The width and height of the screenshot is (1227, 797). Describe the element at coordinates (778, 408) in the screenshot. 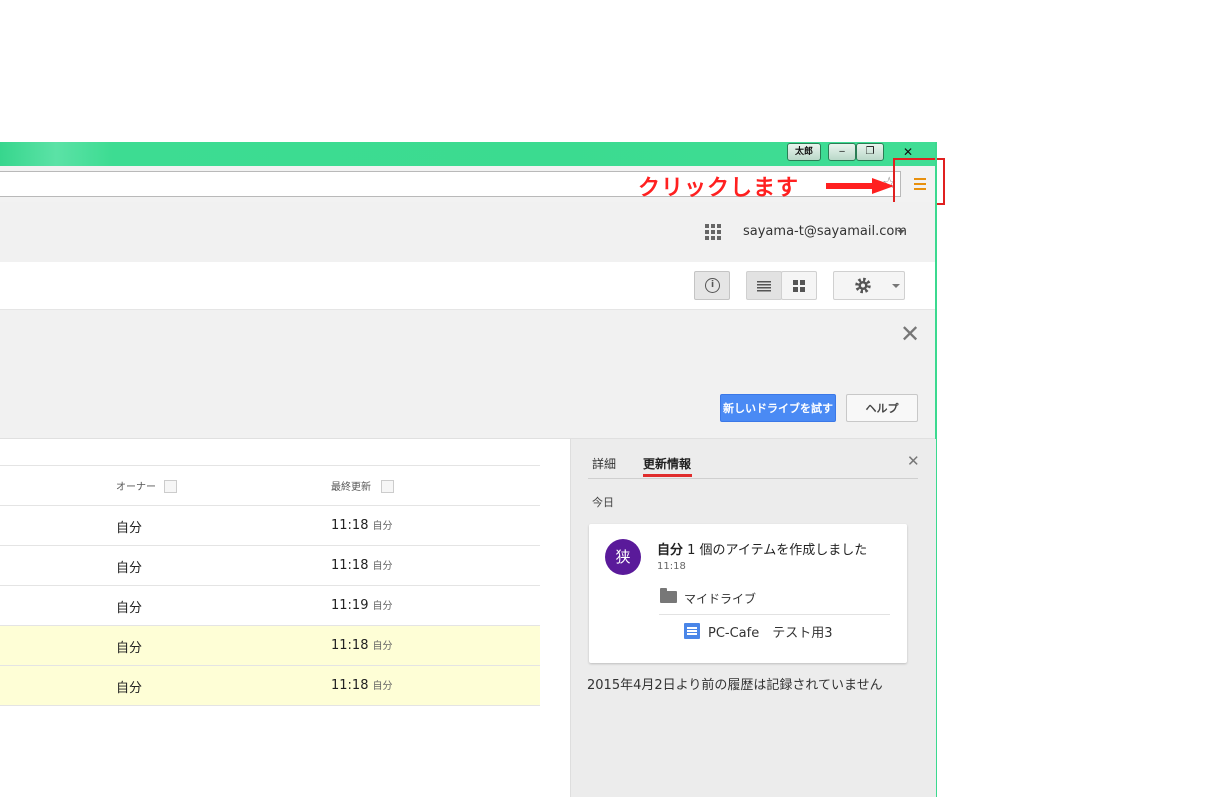

I see `try-new-drive-button: 新しいドライブを試す` at that location.